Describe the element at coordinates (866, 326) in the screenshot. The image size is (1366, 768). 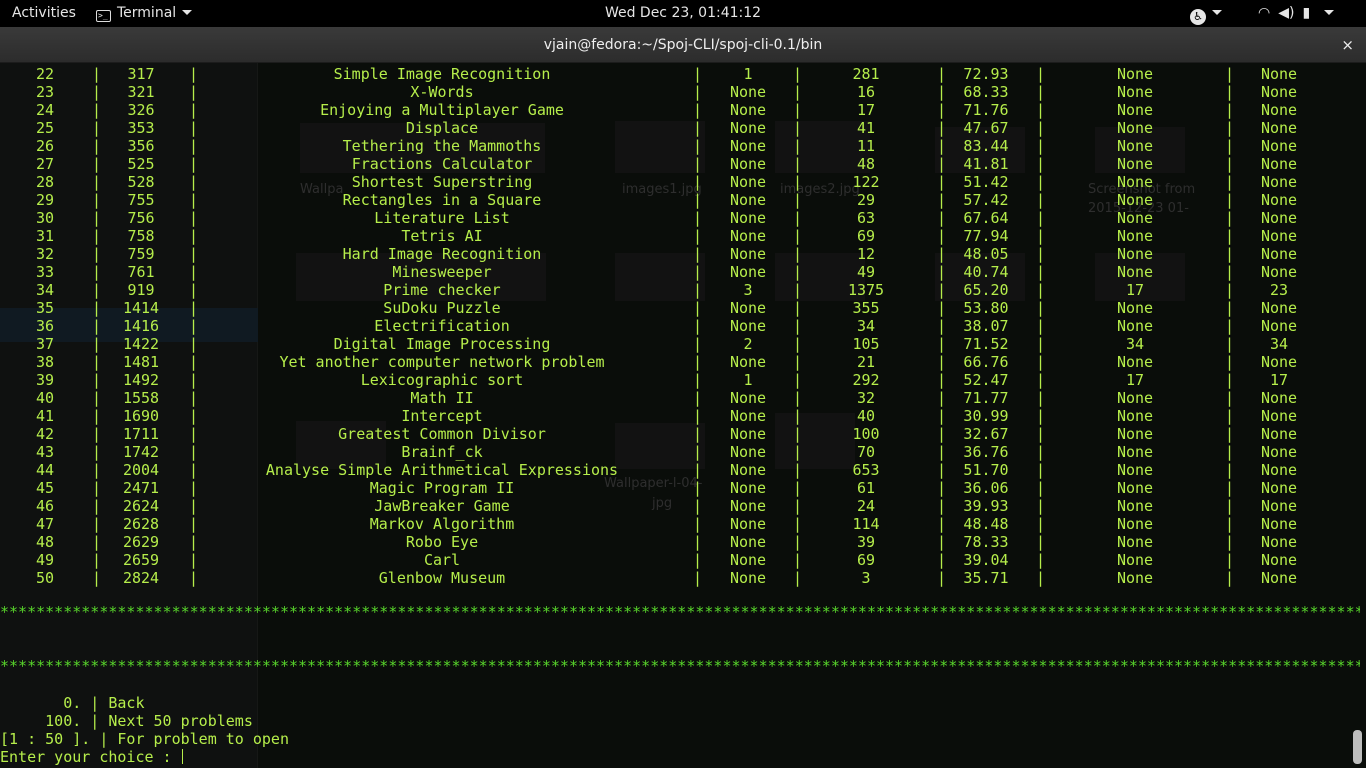
I see `users-count: 34` at that location.